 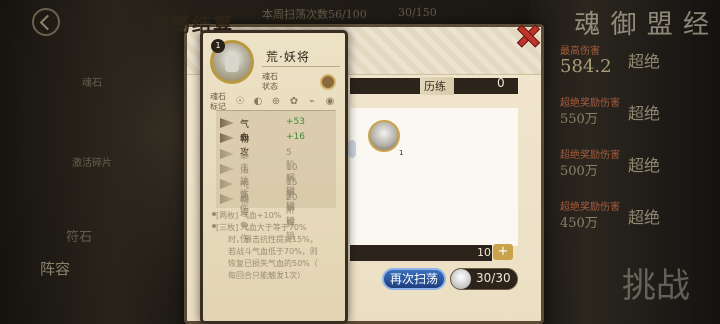 I want to click on desc-line: 若战斗气血低于70%，则, so click(x=273, y=251).